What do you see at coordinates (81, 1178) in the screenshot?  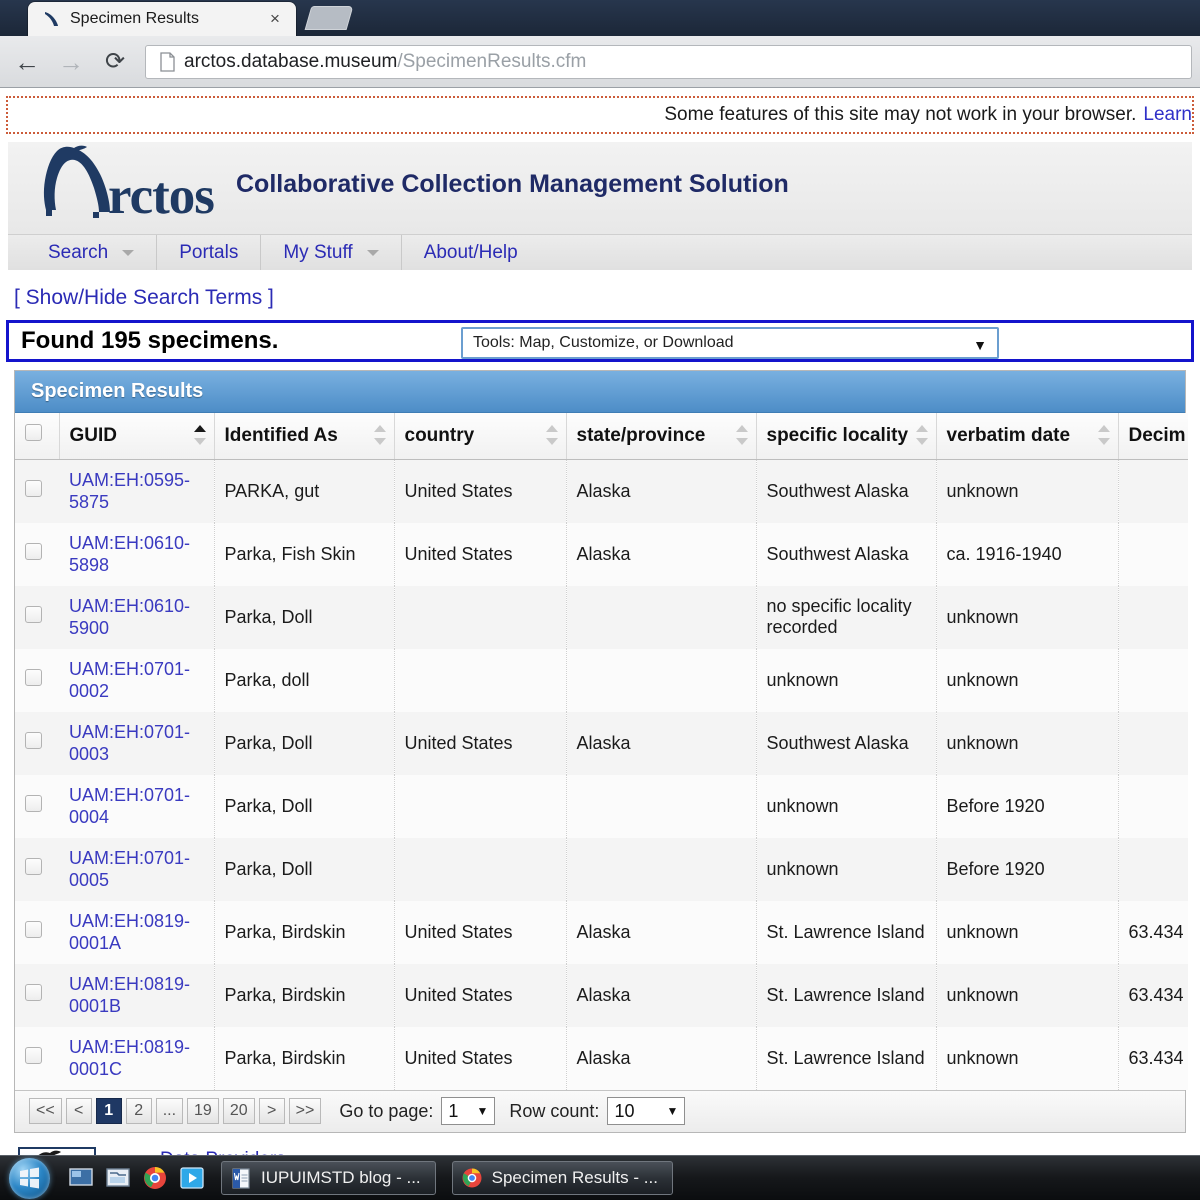 I see `show-desktop-icon` at bounding box center [81, 1178].